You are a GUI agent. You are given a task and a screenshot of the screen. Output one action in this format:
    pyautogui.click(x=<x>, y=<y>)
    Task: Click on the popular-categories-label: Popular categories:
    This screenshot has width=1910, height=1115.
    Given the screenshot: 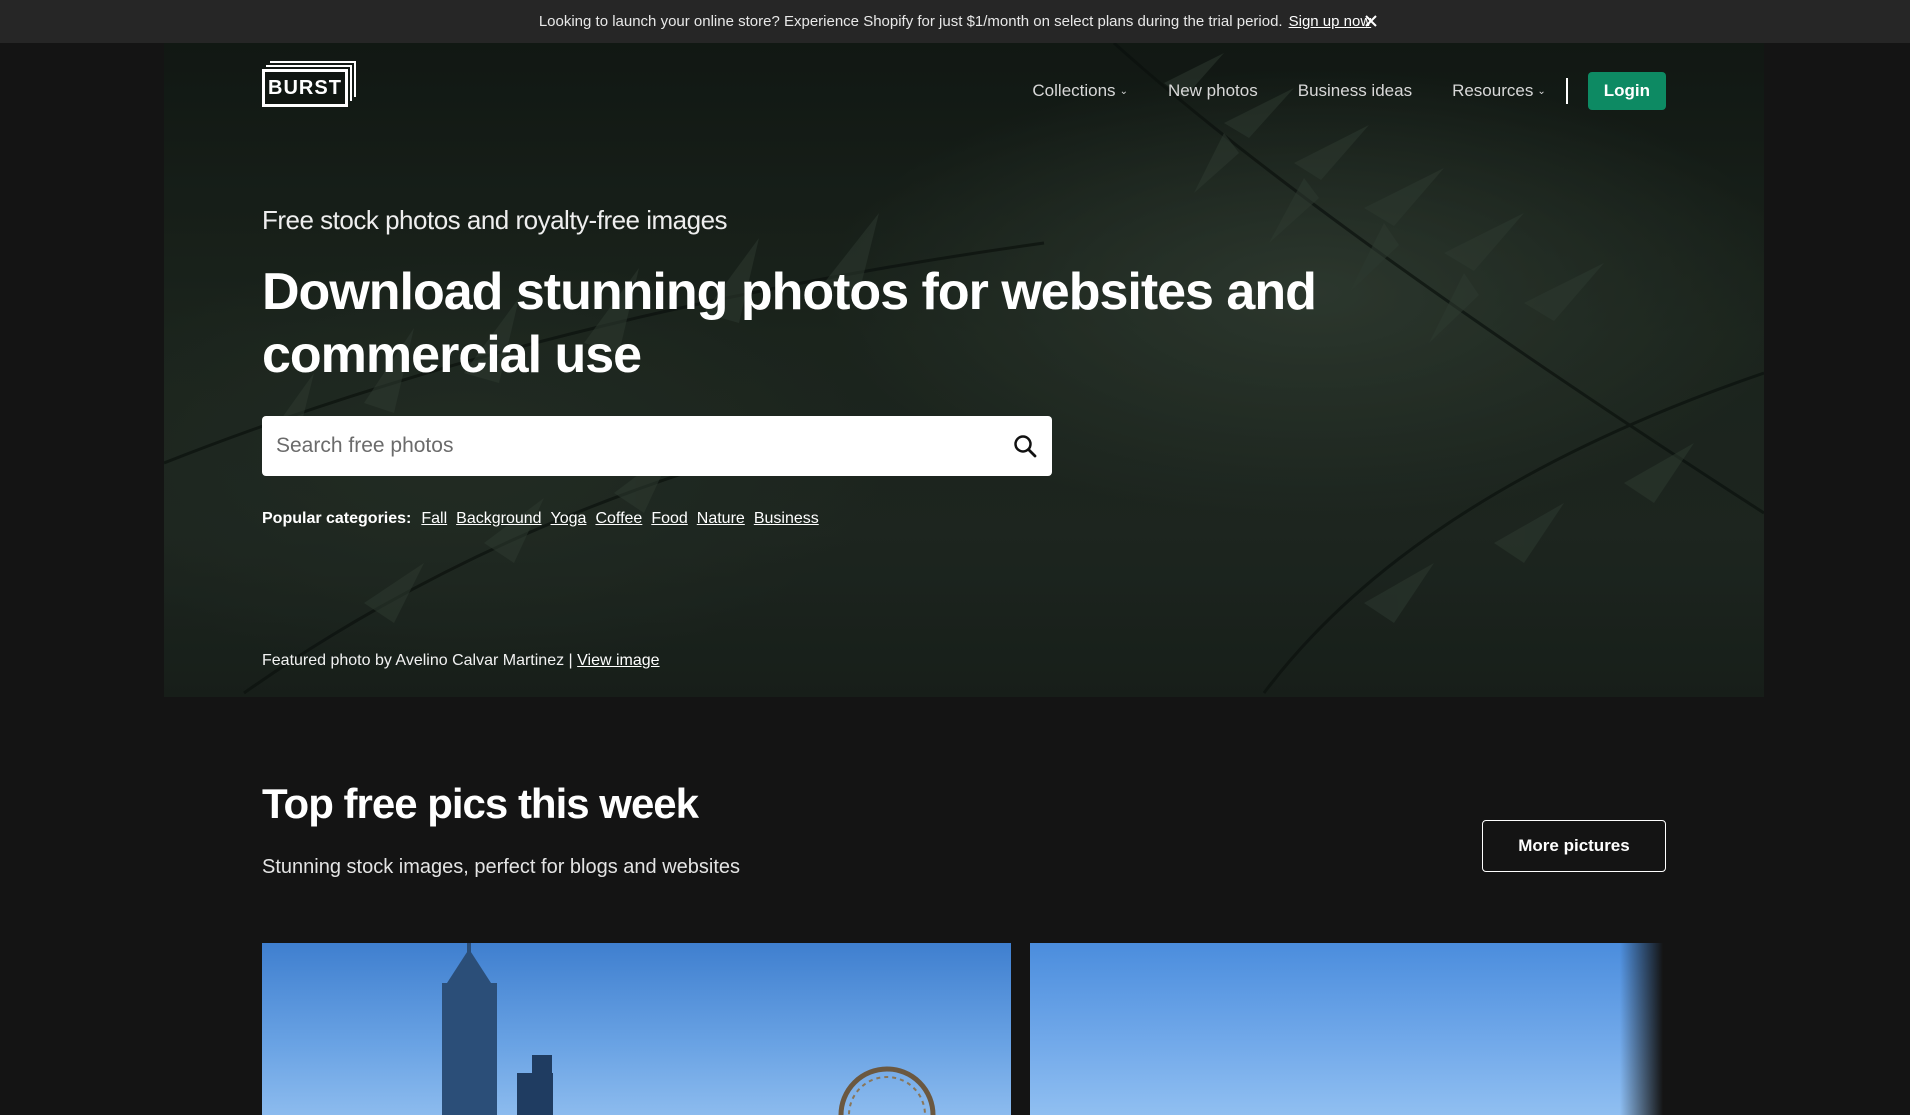 What is the action you would take?
    pyautogui.click(x=337, y=518)
    